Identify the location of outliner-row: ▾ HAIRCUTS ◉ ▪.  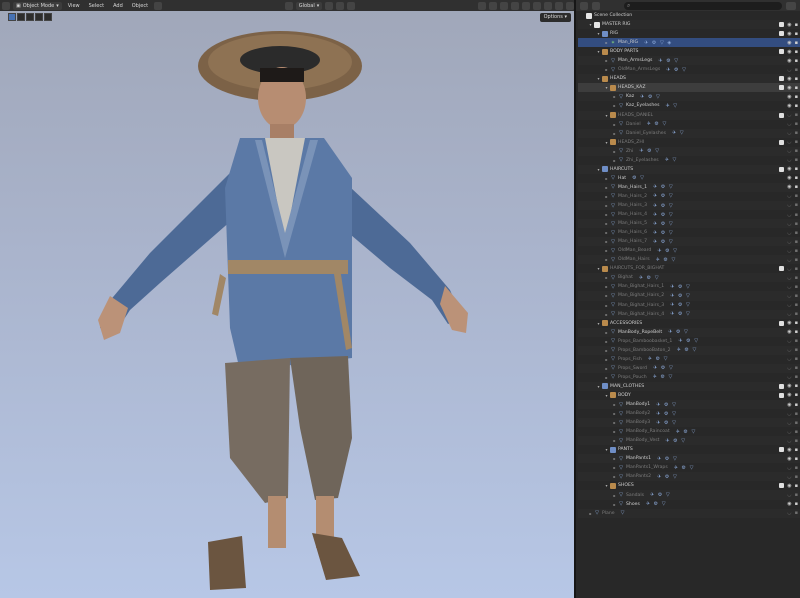
(689, 169).